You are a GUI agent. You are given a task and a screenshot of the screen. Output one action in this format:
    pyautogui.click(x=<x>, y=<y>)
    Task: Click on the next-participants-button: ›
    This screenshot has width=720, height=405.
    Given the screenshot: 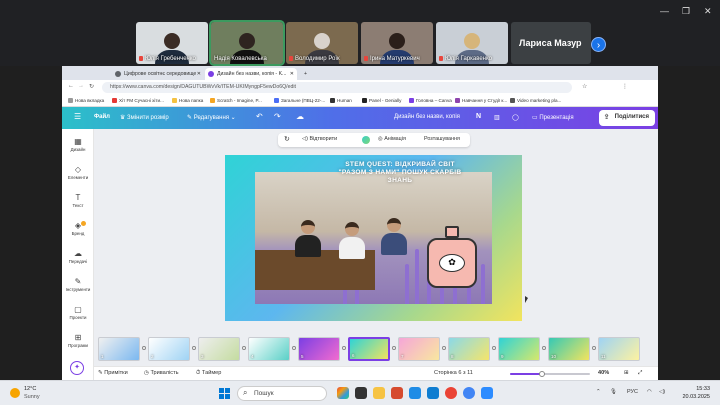 What is the action you would take?
    pyautogui.click(x=598, y=44)
    